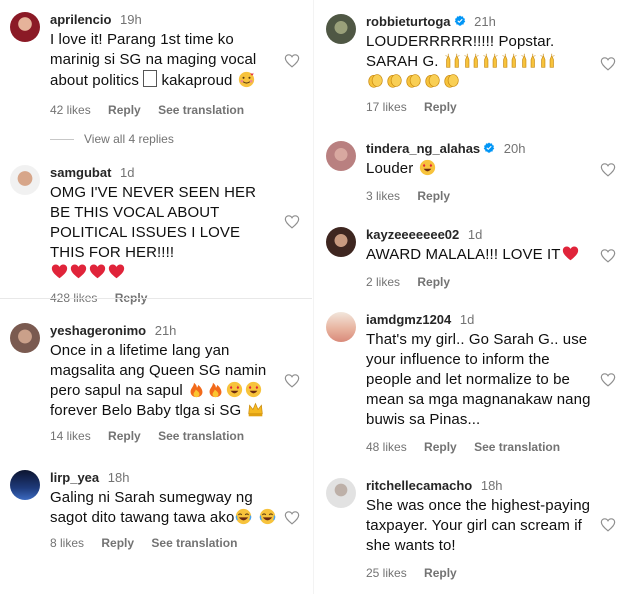 The width and height of the screenshot is (628, 594). I want to click on comment-meta: 42 likes Reply See translation, so click(164, 110).